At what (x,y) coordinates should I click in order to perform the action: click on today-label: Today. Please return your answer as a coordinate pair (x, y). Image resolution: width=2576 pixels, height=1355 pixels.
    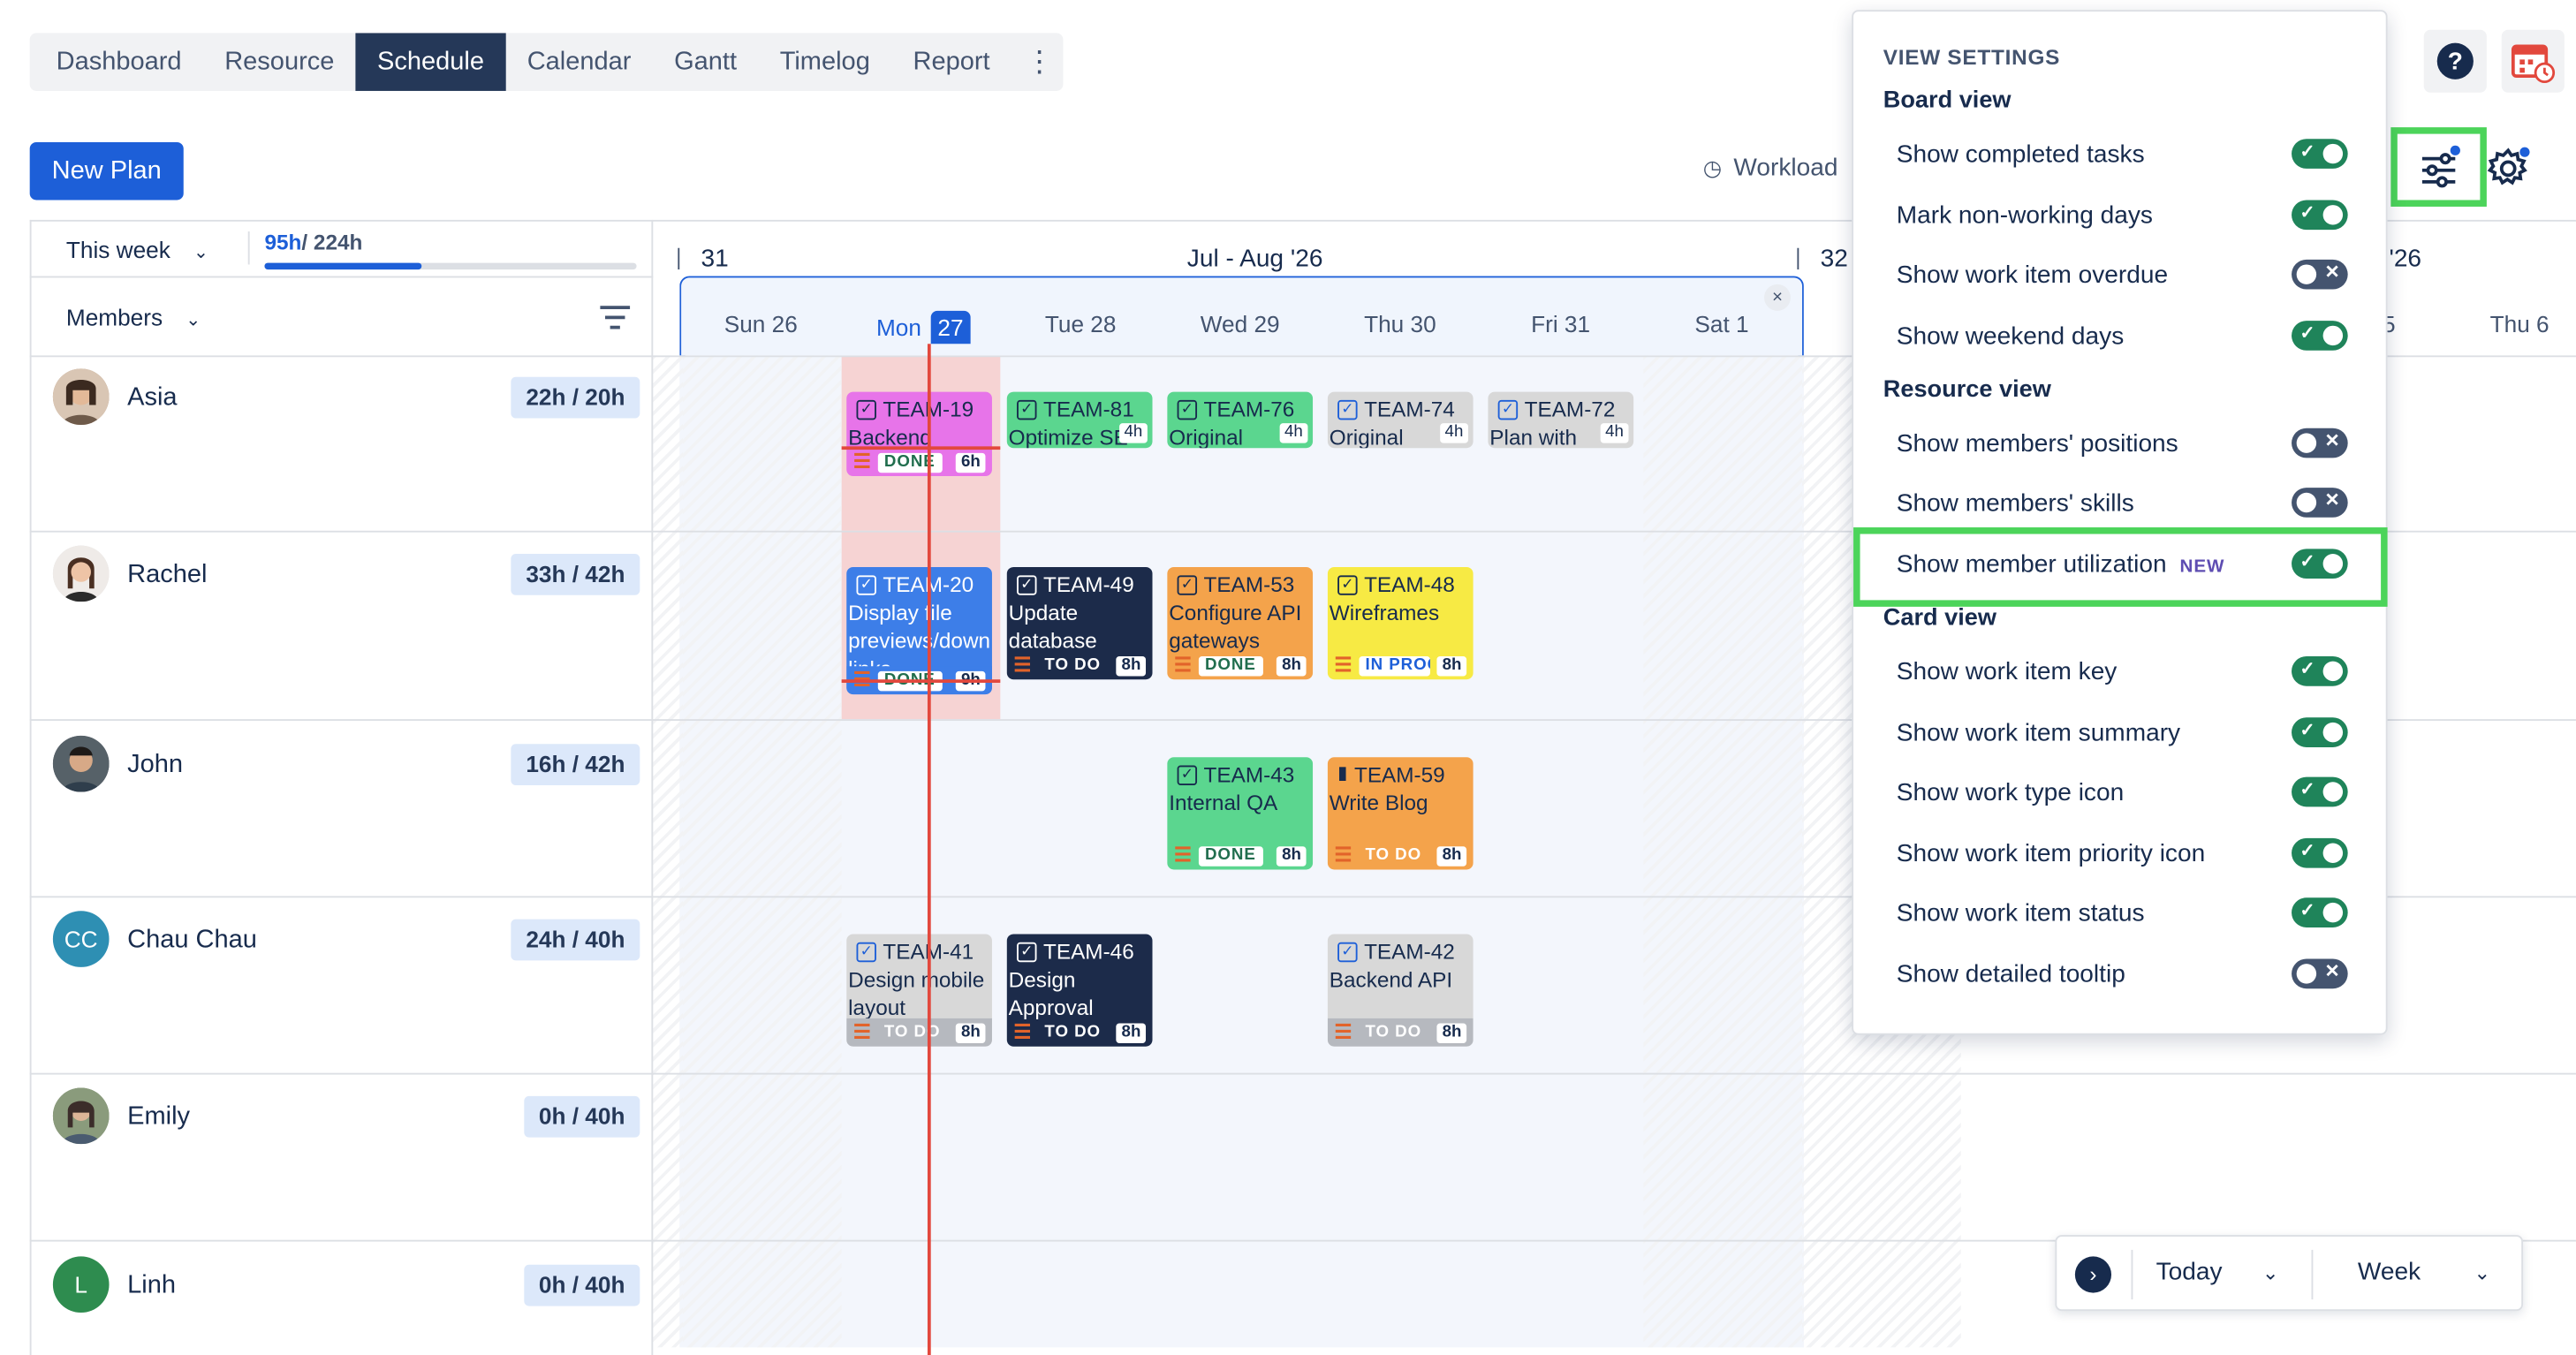
    Looking at the image, I should click on (2189, 1272).